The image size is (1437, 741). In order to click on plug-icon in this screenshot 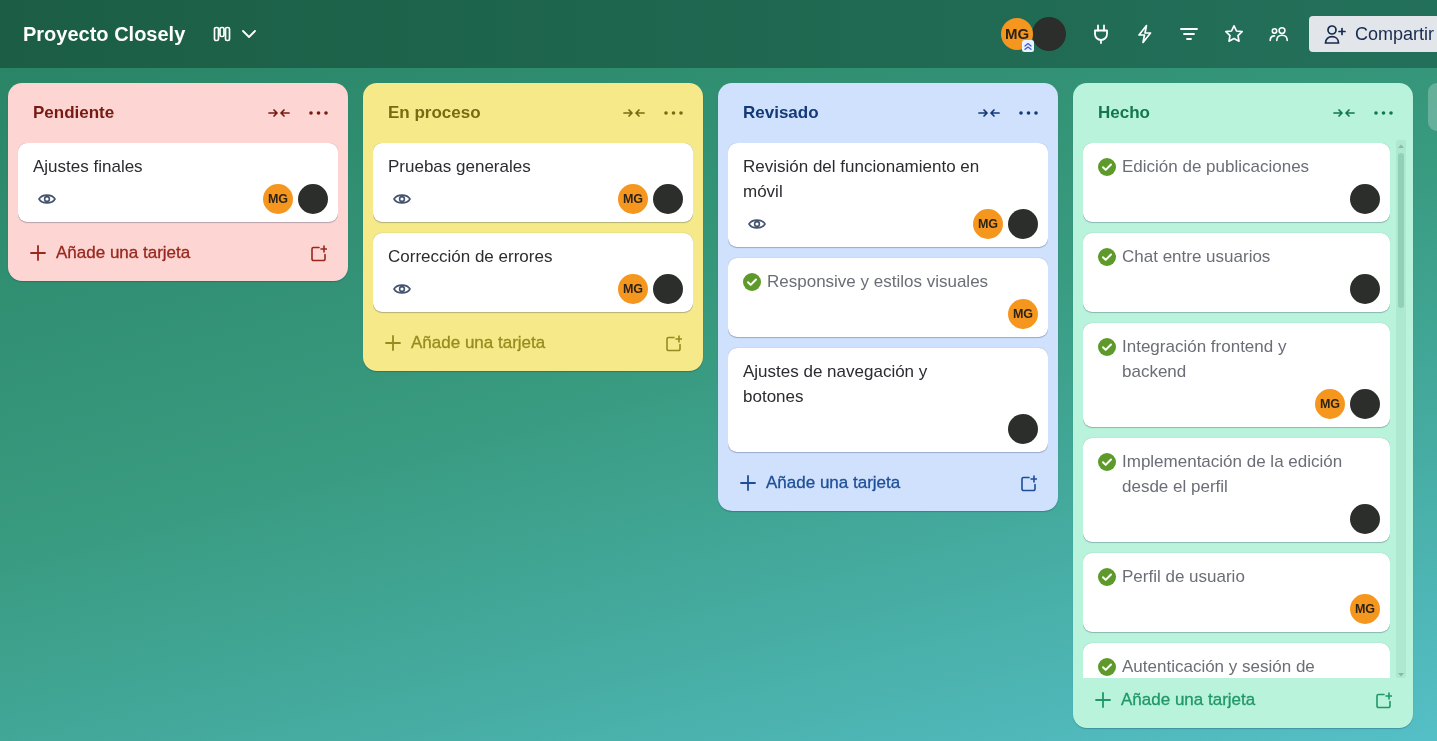, I will do `click(1101, 34)`.